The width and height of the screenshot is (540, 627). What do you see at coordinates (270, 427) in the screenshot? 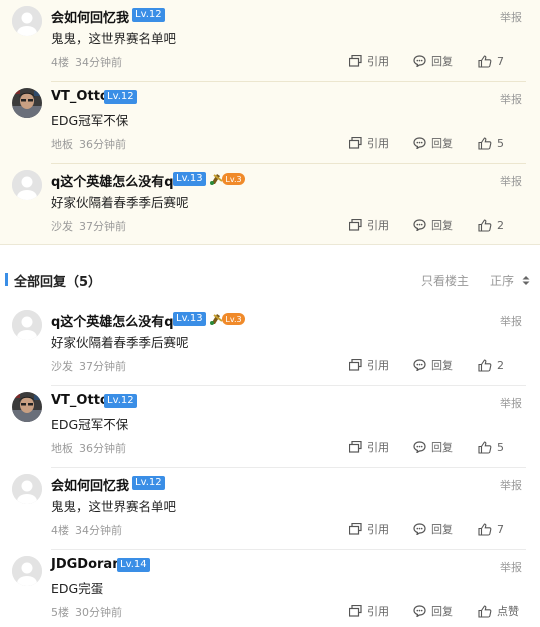
I see `reply-item: VT_Otto Lv.12 举报 EDG冠军不保 地板 36分钟前 引用 回复 5` at bounding box center [270, 427].